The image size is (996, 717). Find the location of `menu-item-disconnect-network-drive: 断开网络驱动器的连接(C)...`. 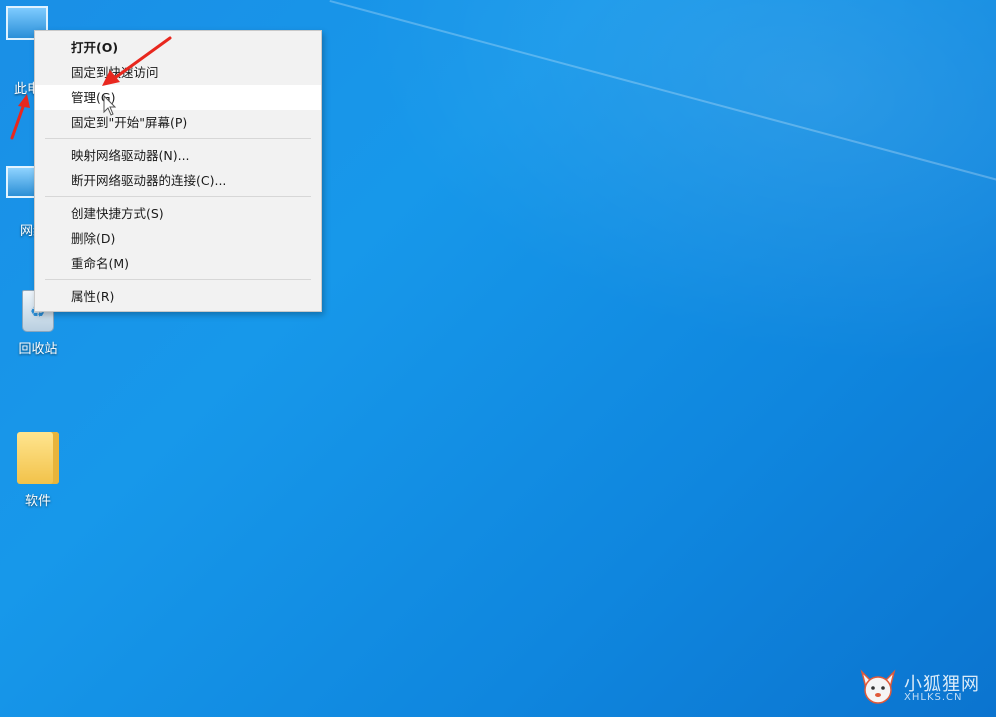

menu-item-disconnect-network-drive: 断开网络驱动器的连接(C)... is located at coordinates (178, 180).